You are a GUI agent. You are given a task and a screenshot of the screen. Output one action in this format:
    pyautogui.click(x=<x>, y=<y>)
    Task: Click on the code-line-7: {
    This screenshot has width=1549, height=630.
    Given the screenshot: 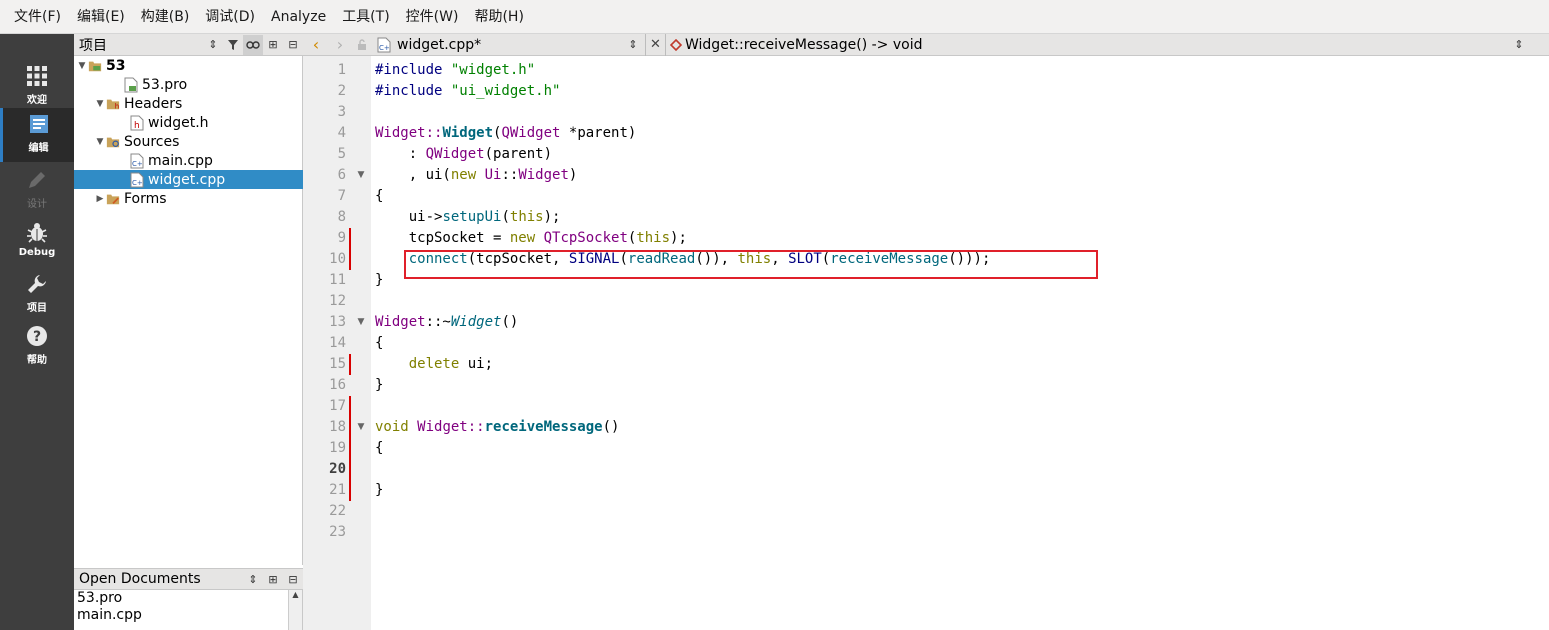 What is the action you would take?
    pyautogui.click(x=379, y=196)
    